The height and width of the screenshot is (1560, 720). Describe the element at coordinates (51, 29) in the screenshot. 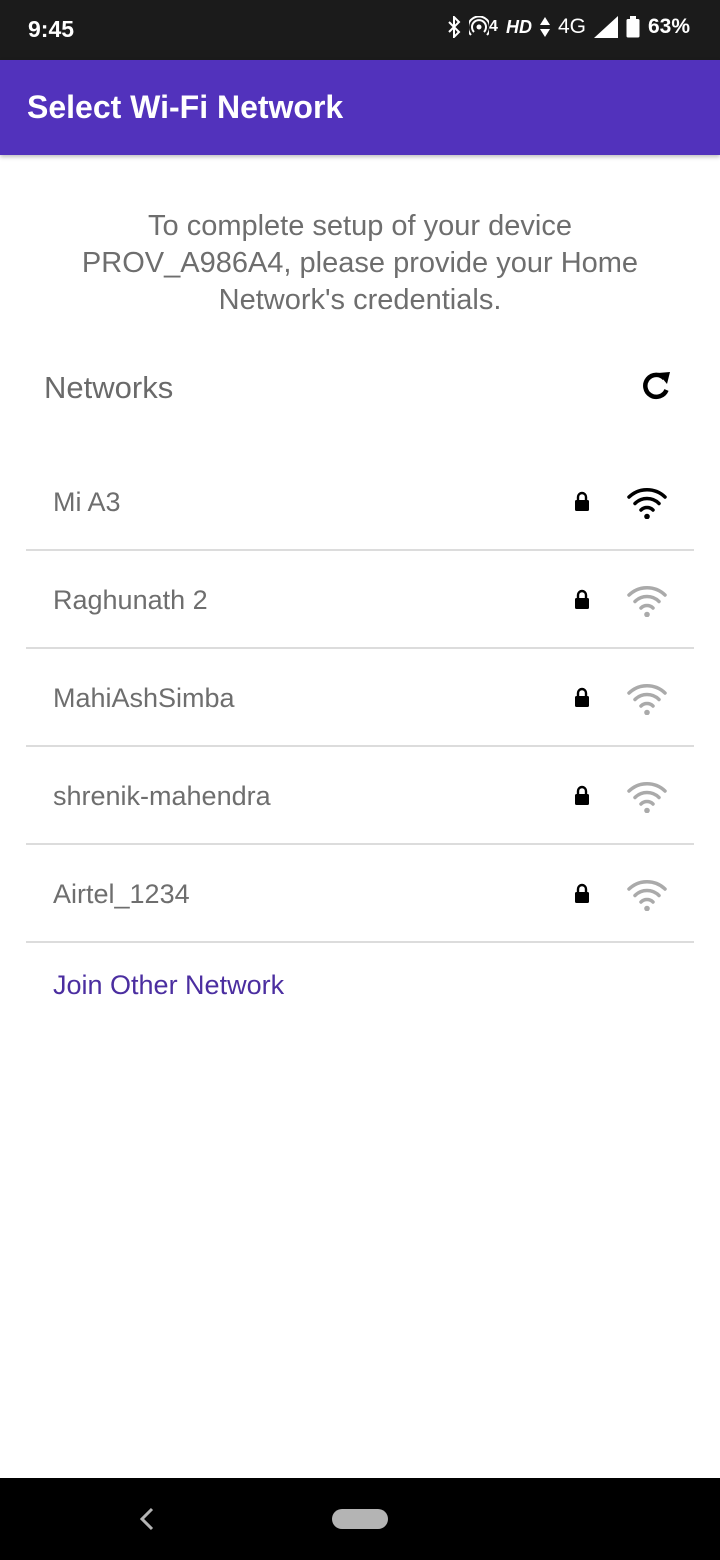

I see `status-time: 9:45` at that location.